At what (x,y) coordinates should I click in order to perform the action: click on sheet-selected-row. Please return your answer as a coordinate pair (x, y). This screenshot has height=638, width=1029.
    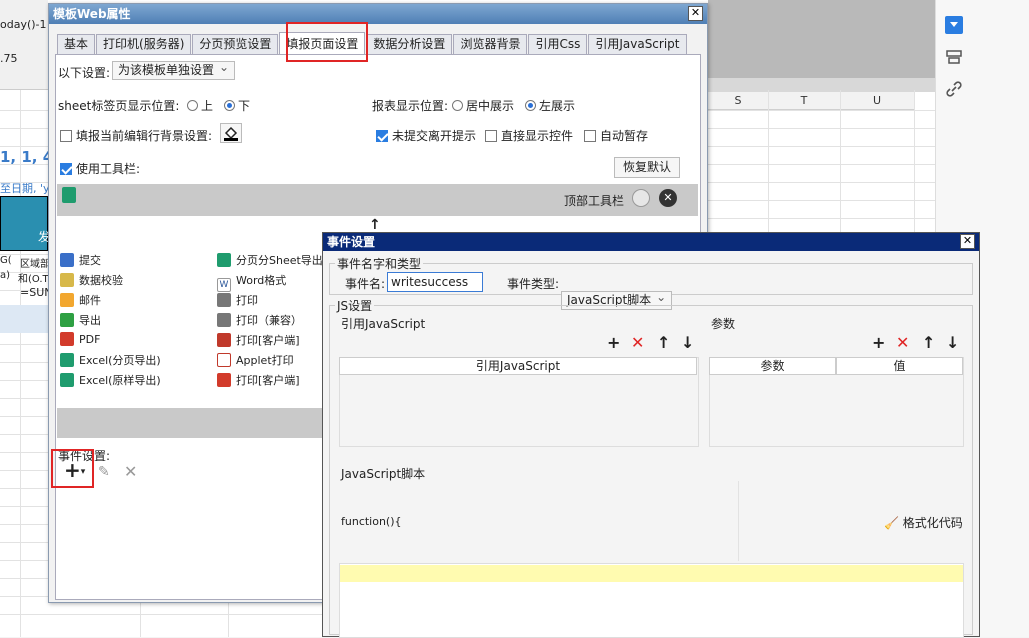
    Looking at the image, I should click on (24, 319).